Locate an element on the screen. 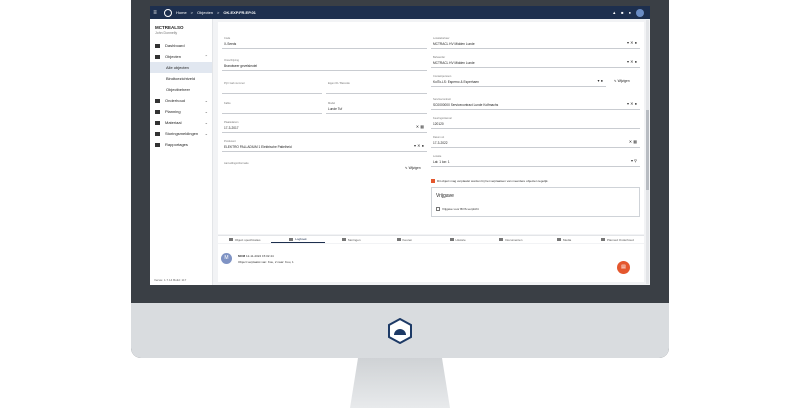  vrijgave-checkbox: Vrijgave voor BOS-verplicht is located at coordinates (457, 209).